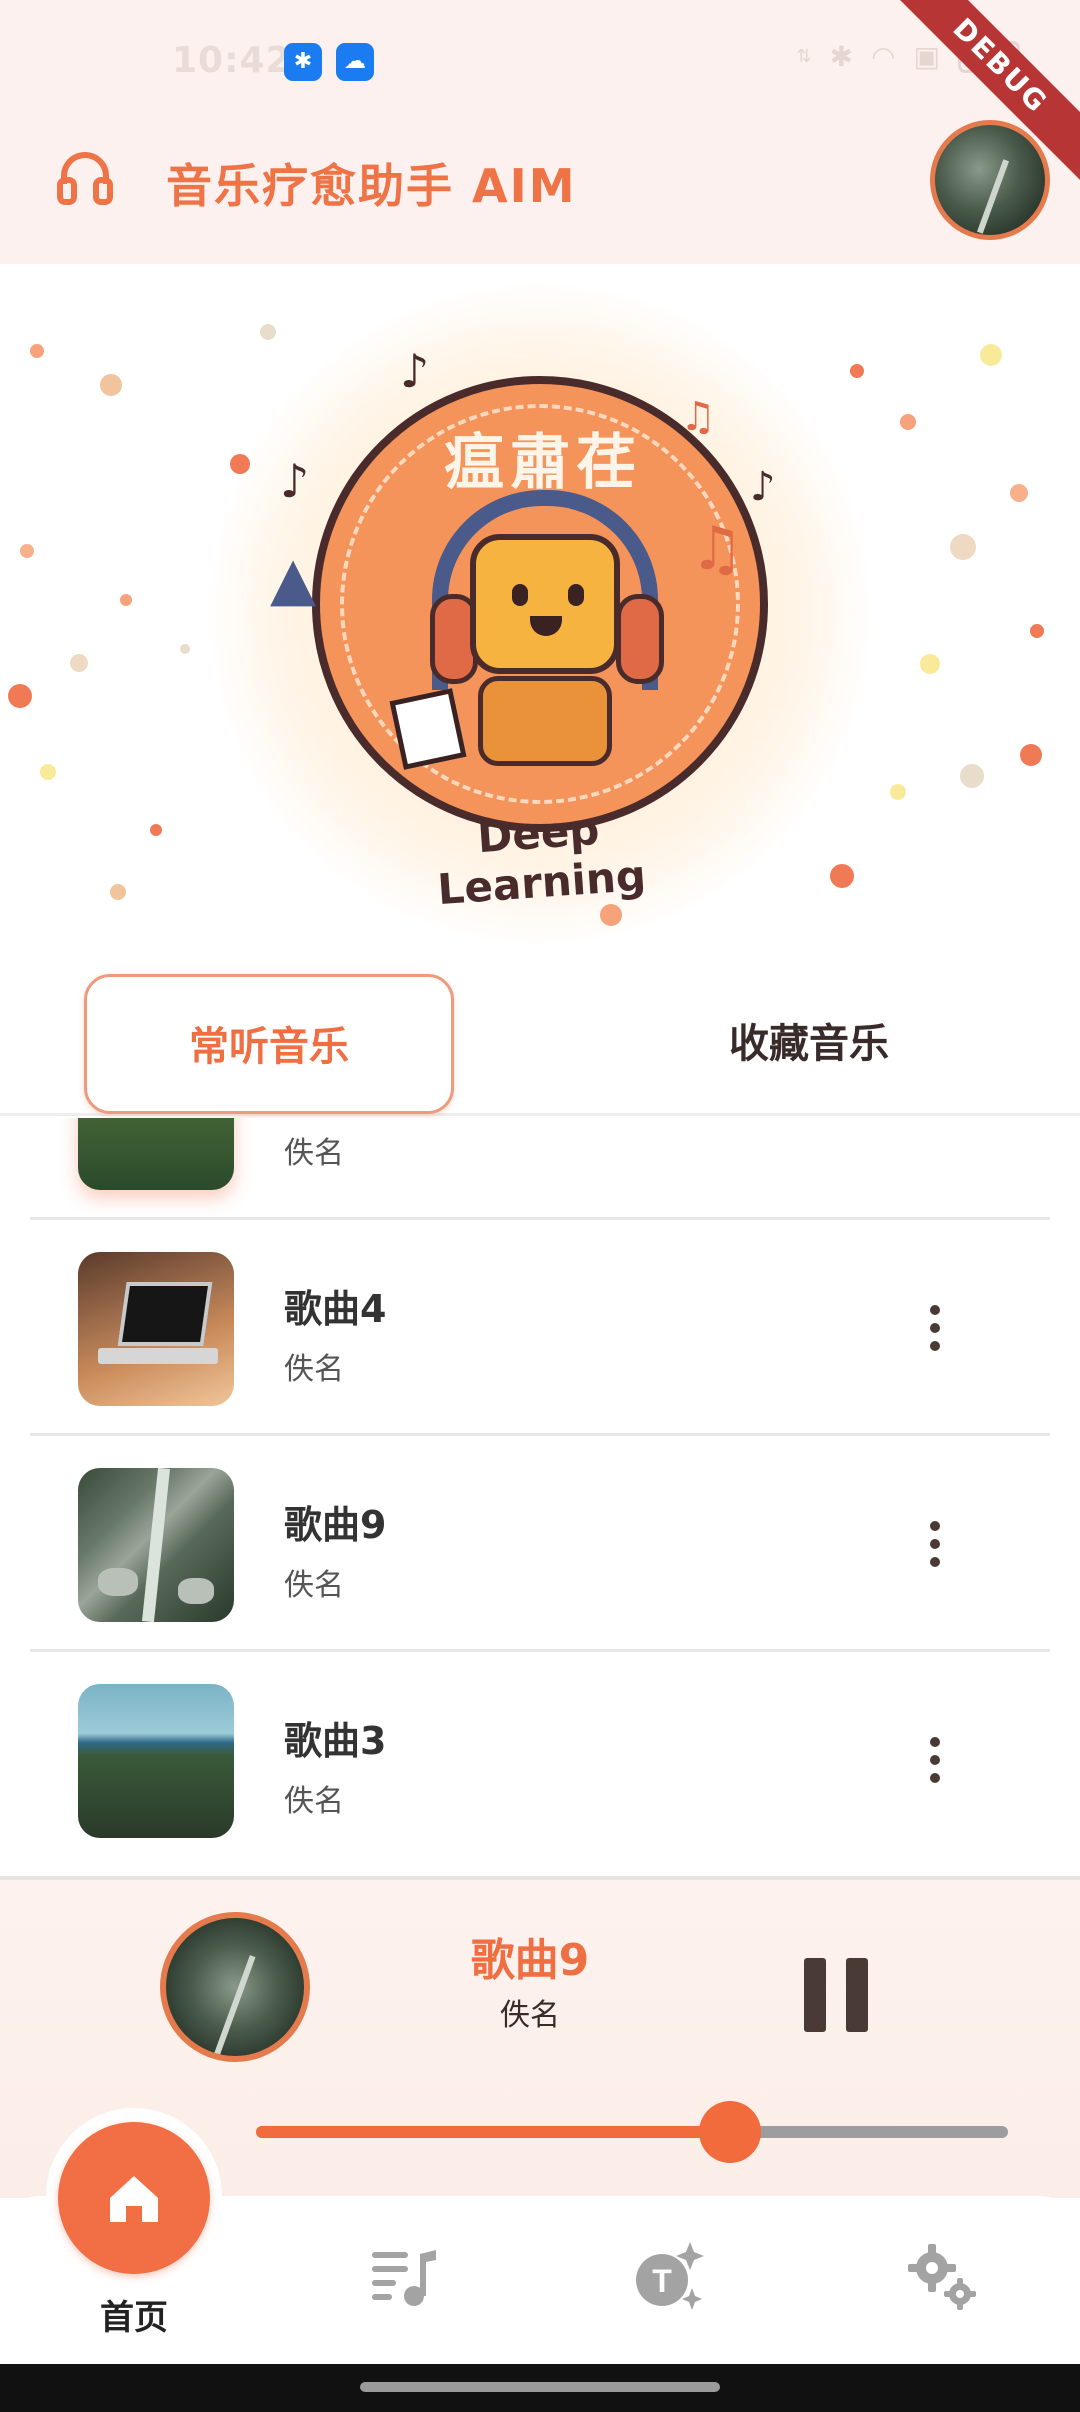  Describe the element at coordinates (335, 1741) in the screenshot. I see `song-title: 歌曲3` at that location.